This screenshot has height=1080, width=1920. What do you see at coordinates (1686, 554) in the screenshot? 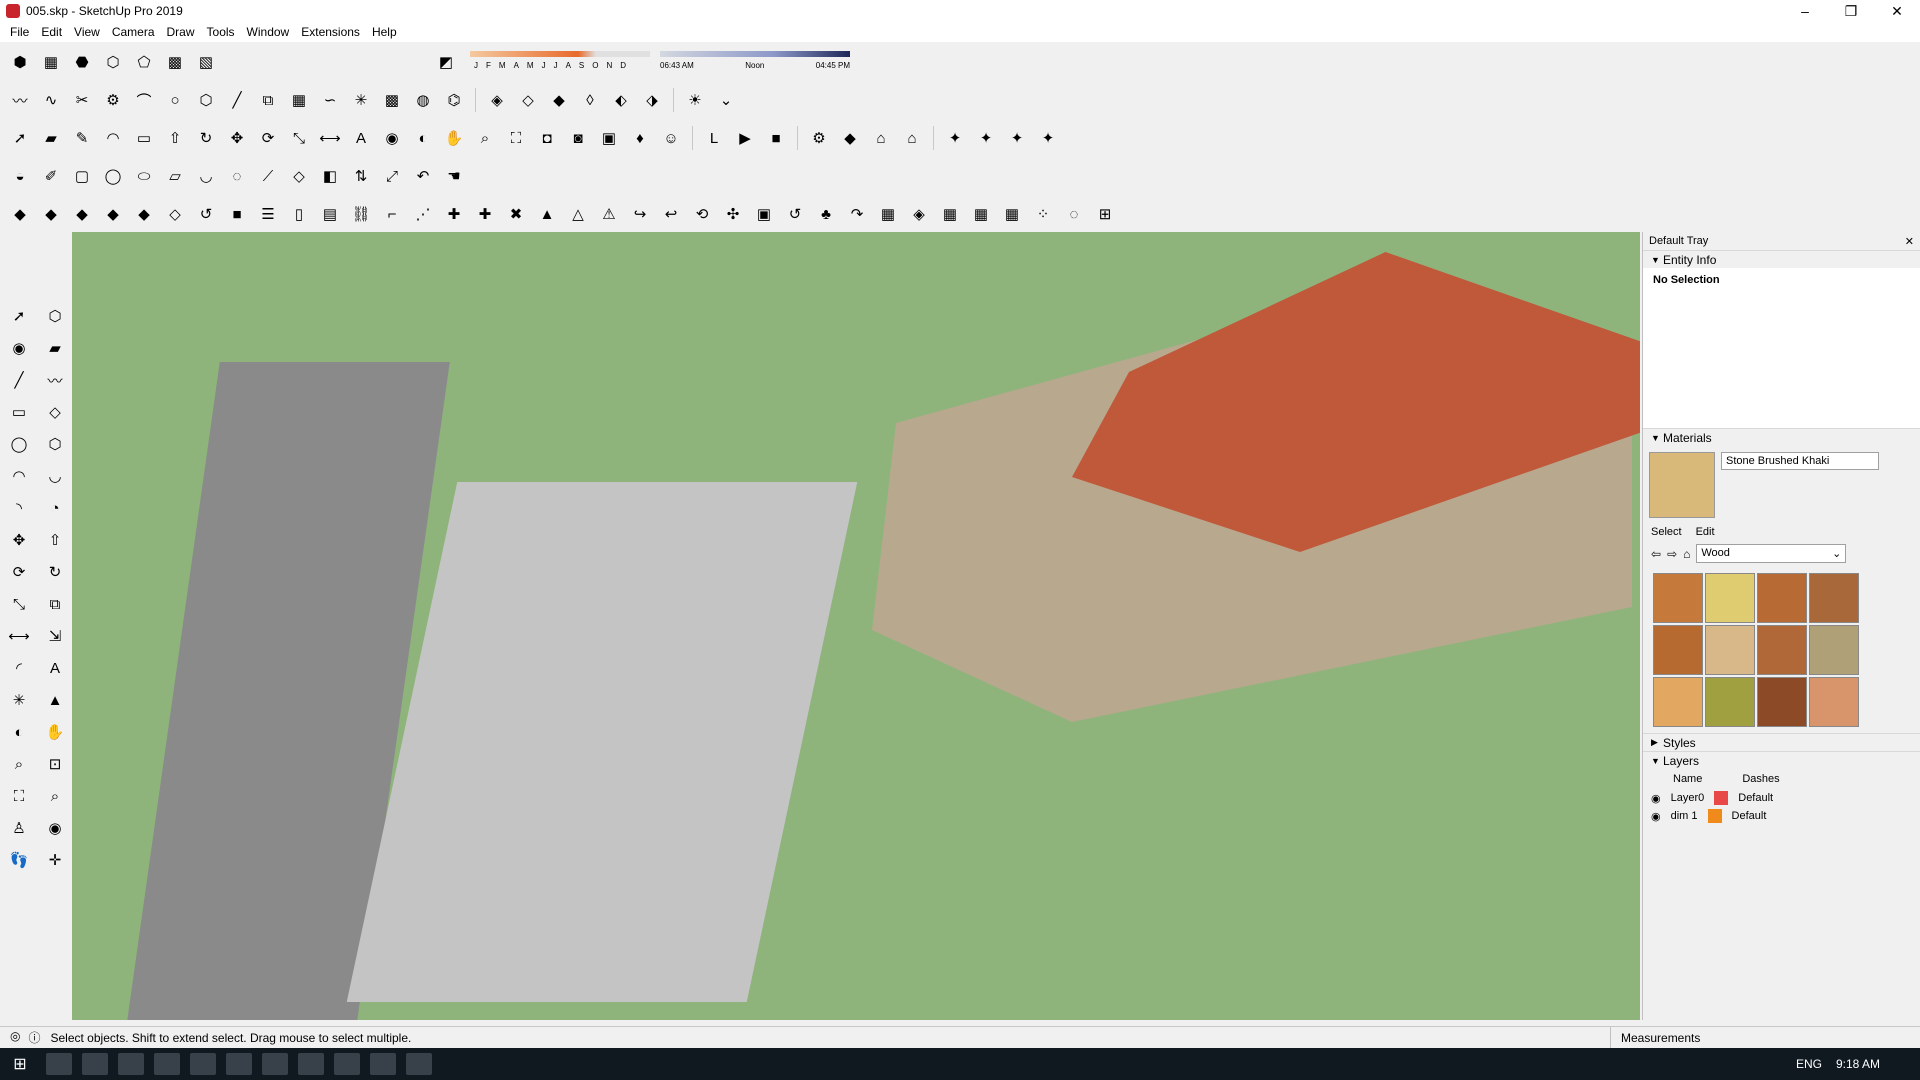
I see `home-icon: ⌂` at bounding box center [1686, 554].